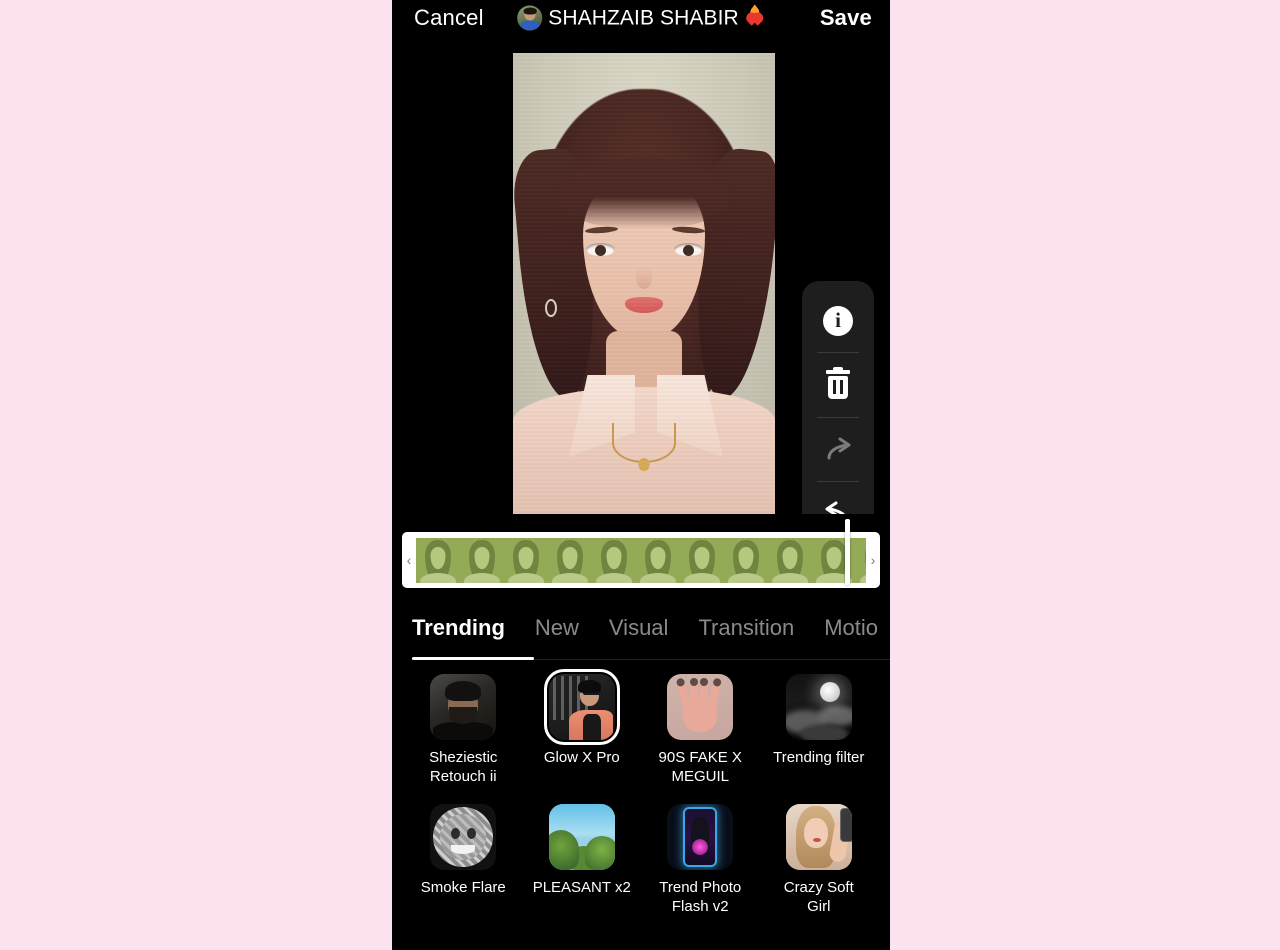 This screenshot has width=1280, height=950. Describe the element at coordinates (819, 757) in the screenshot. I see `filter-label: Trending filter` at that location.